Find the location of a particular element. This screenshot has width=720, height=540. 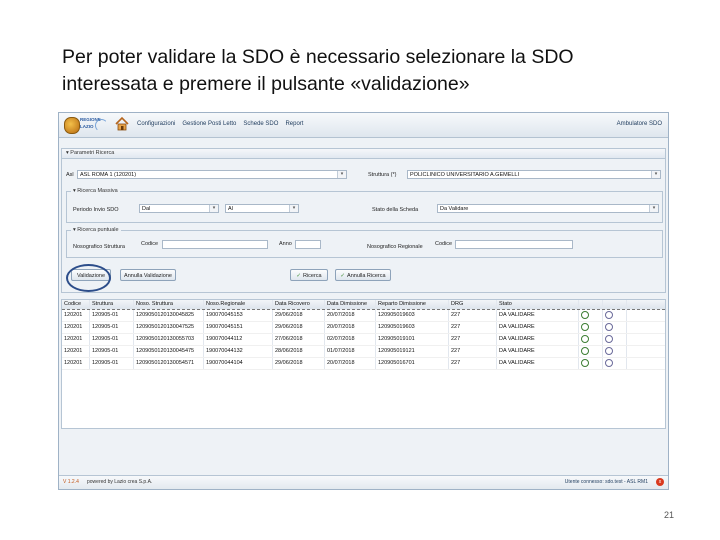

column-header-stato: Stato is located at coordinates (538, 304).